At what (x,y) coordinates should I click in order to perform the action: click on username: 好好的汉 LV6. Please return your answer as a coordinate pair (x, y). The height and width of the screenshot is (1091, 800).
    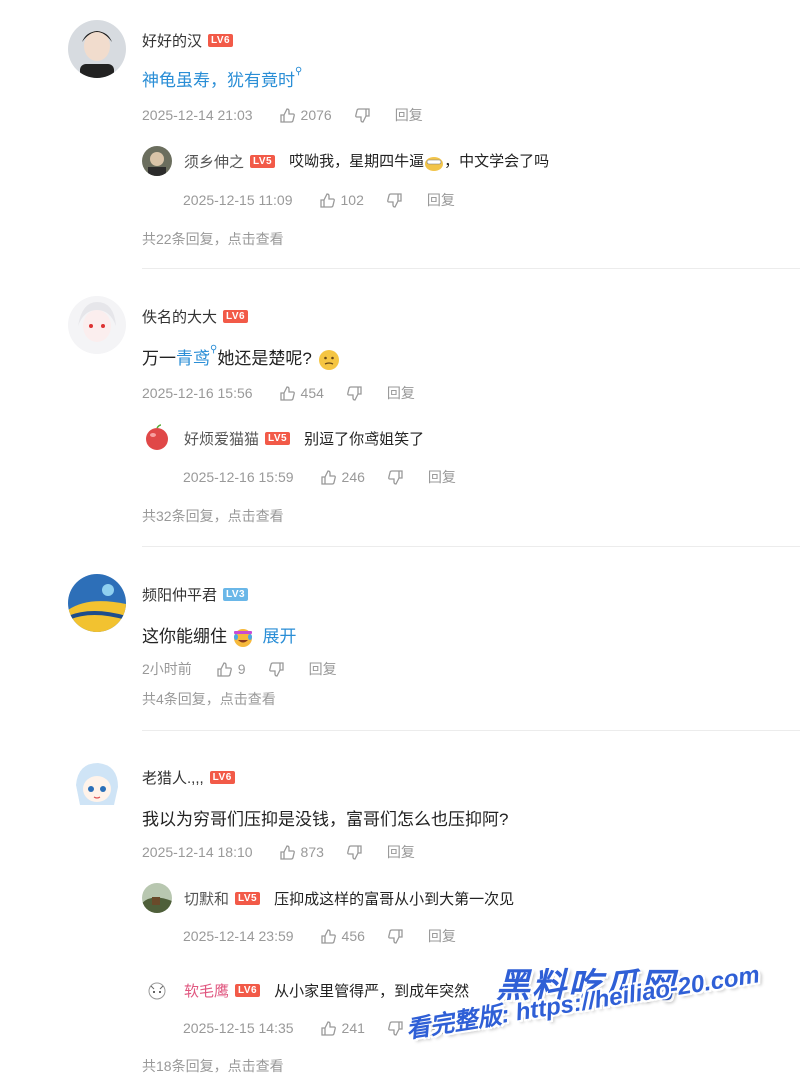
    Looking at the image, I should click on (188, 40).